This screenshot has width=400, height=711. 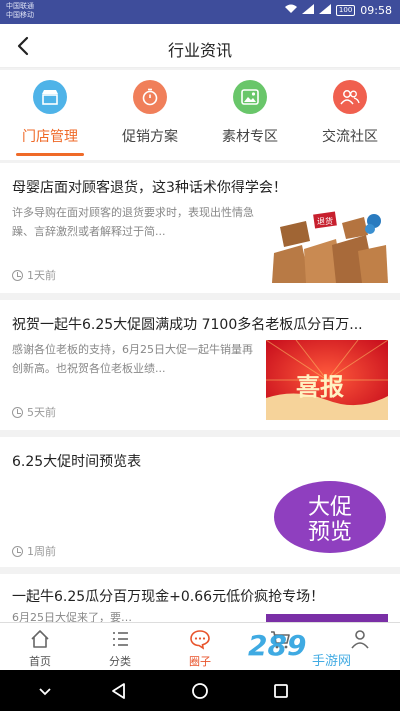 What do you see at coordinates (345, 10) in the screenshot?
I see `battery-indicator: 100` at bounding box center [345, 10].